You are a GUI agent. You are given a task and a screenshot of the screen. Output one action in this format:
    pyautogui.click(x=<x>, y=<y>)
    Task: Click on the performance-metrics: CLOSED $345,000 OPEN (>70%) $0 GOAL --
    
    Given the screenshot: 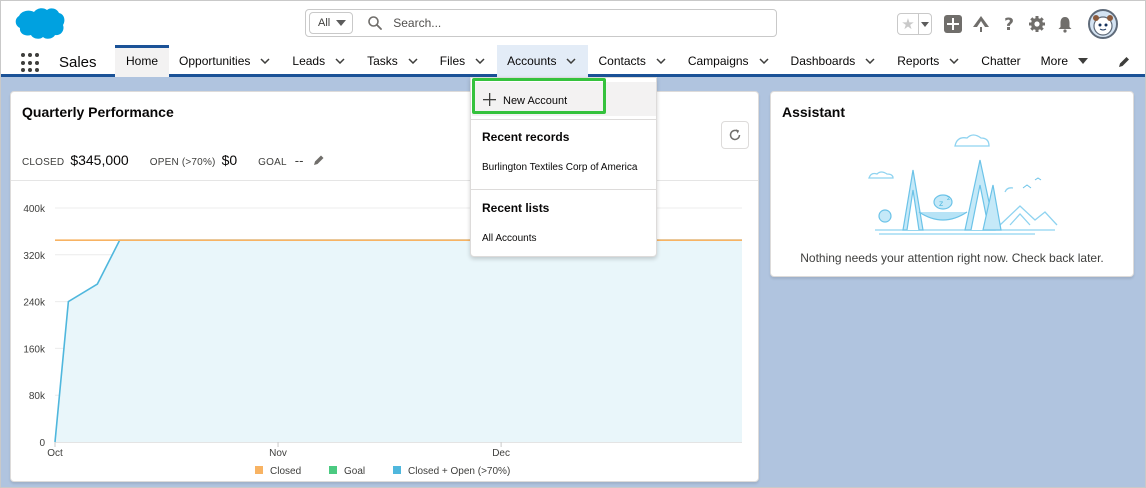 What is the action you would take?
    pyautogui.click(x=173, y=160)
    